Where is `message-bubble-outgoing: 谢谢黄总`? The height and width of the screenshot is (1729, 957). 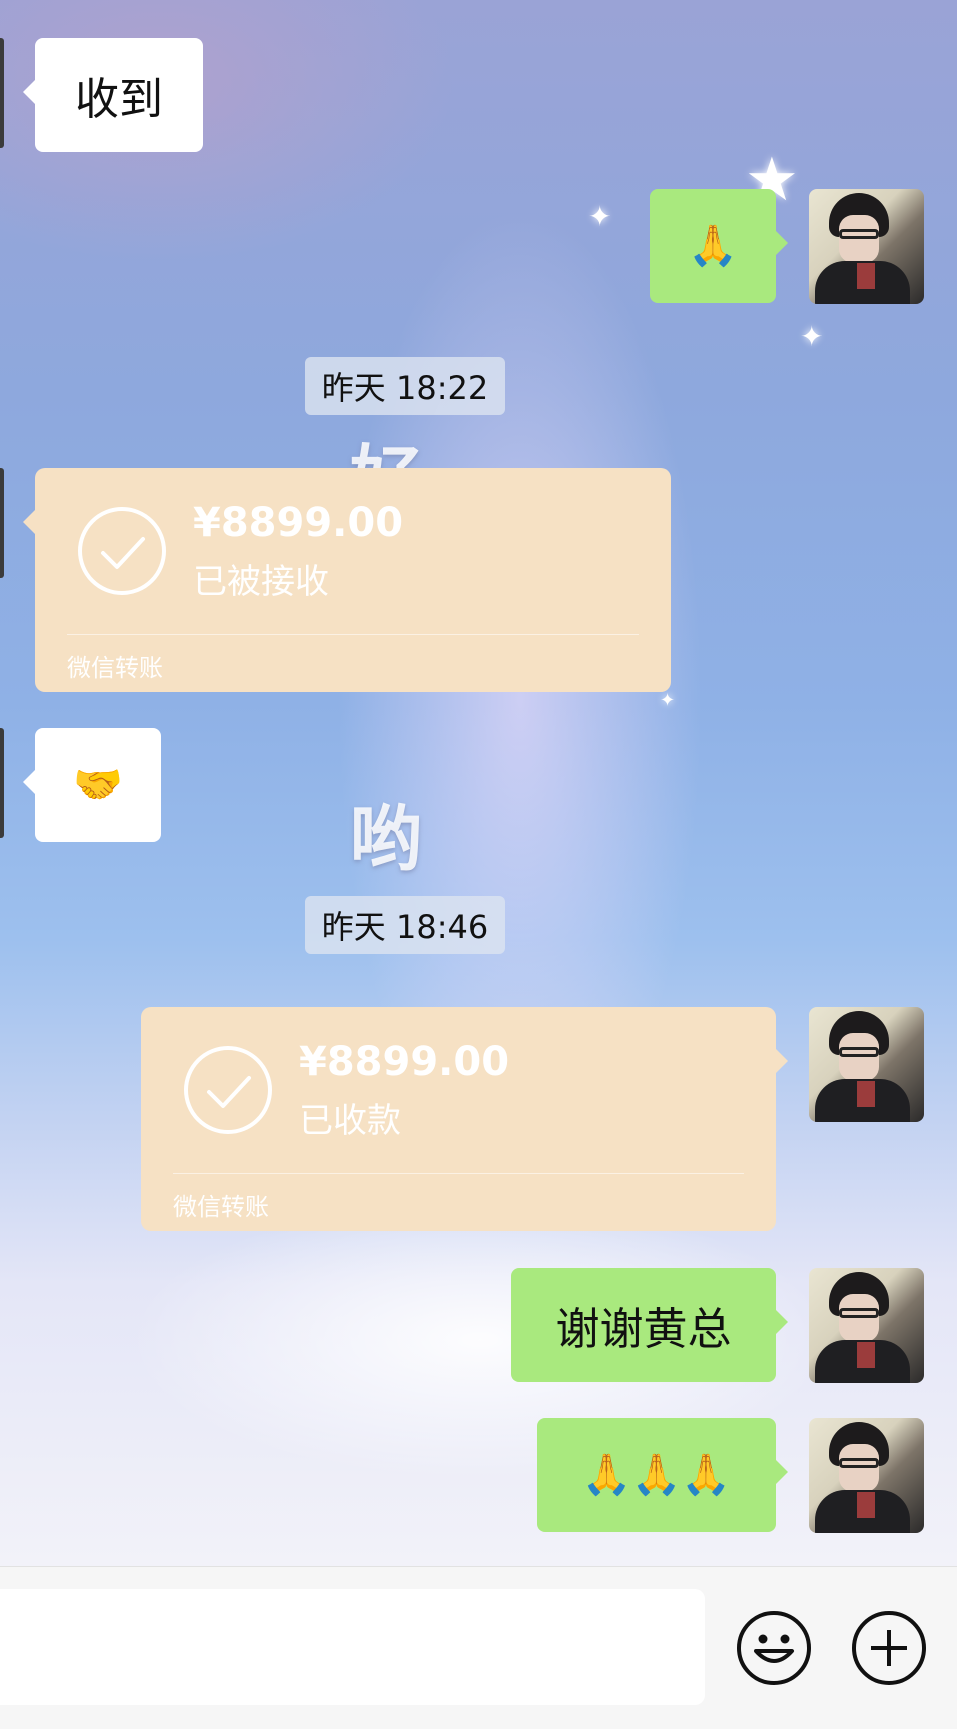
message-bubble-outgoing: 谢谢黄总 is located at coordinates (649, 1325).